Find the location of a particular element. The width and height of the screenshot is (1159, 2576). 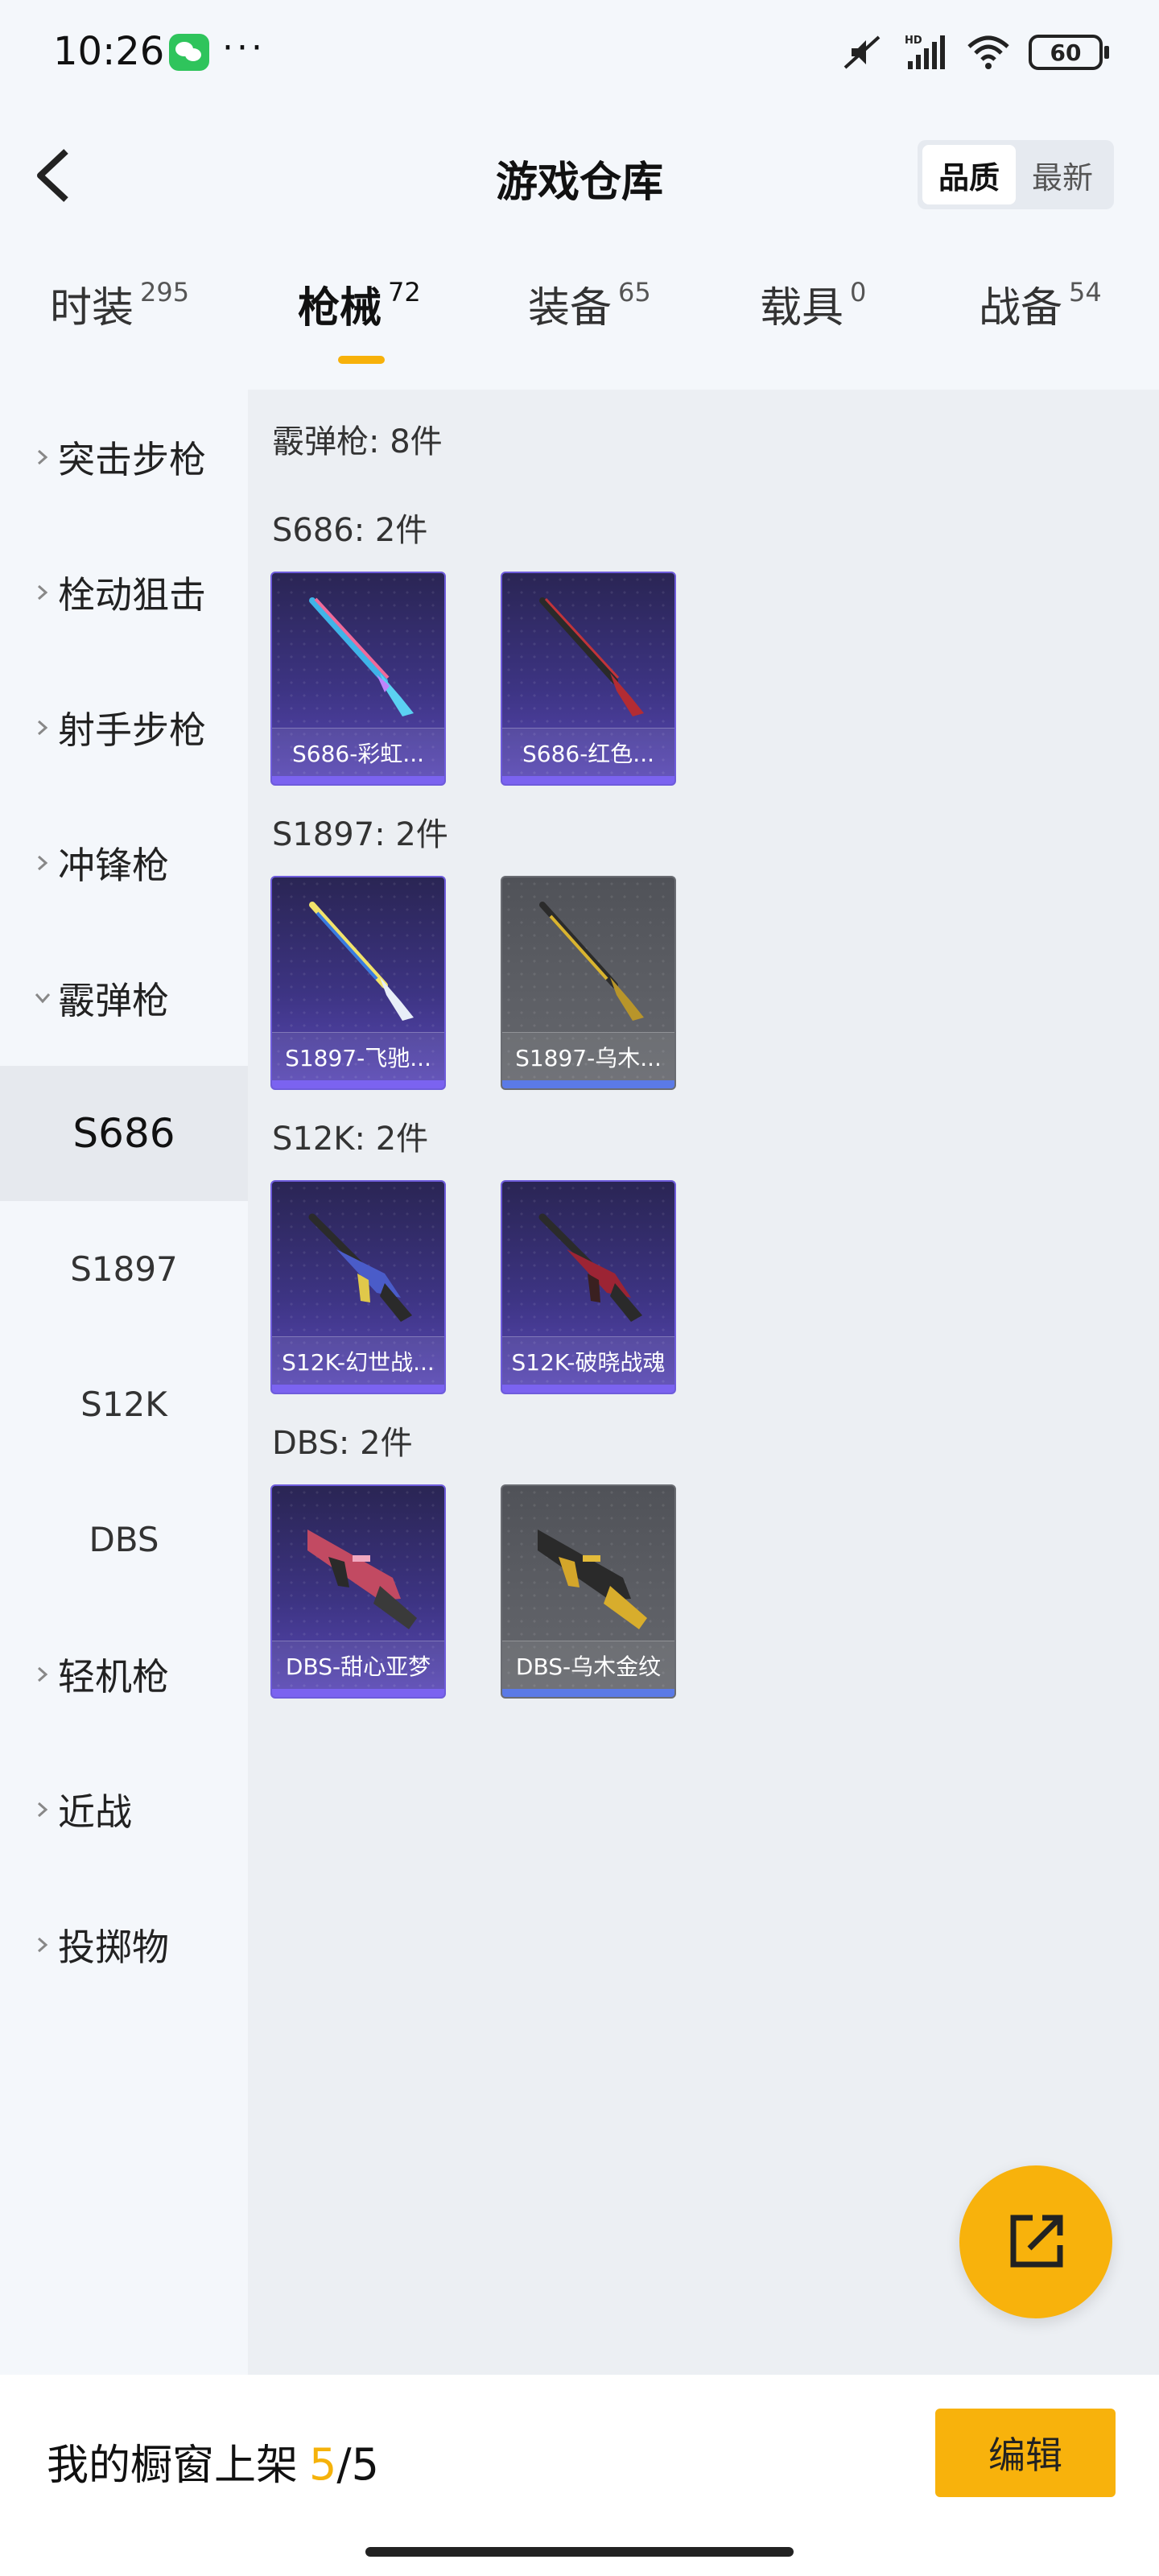

status-icons: HD 60 is located at coordinates (974, 52).